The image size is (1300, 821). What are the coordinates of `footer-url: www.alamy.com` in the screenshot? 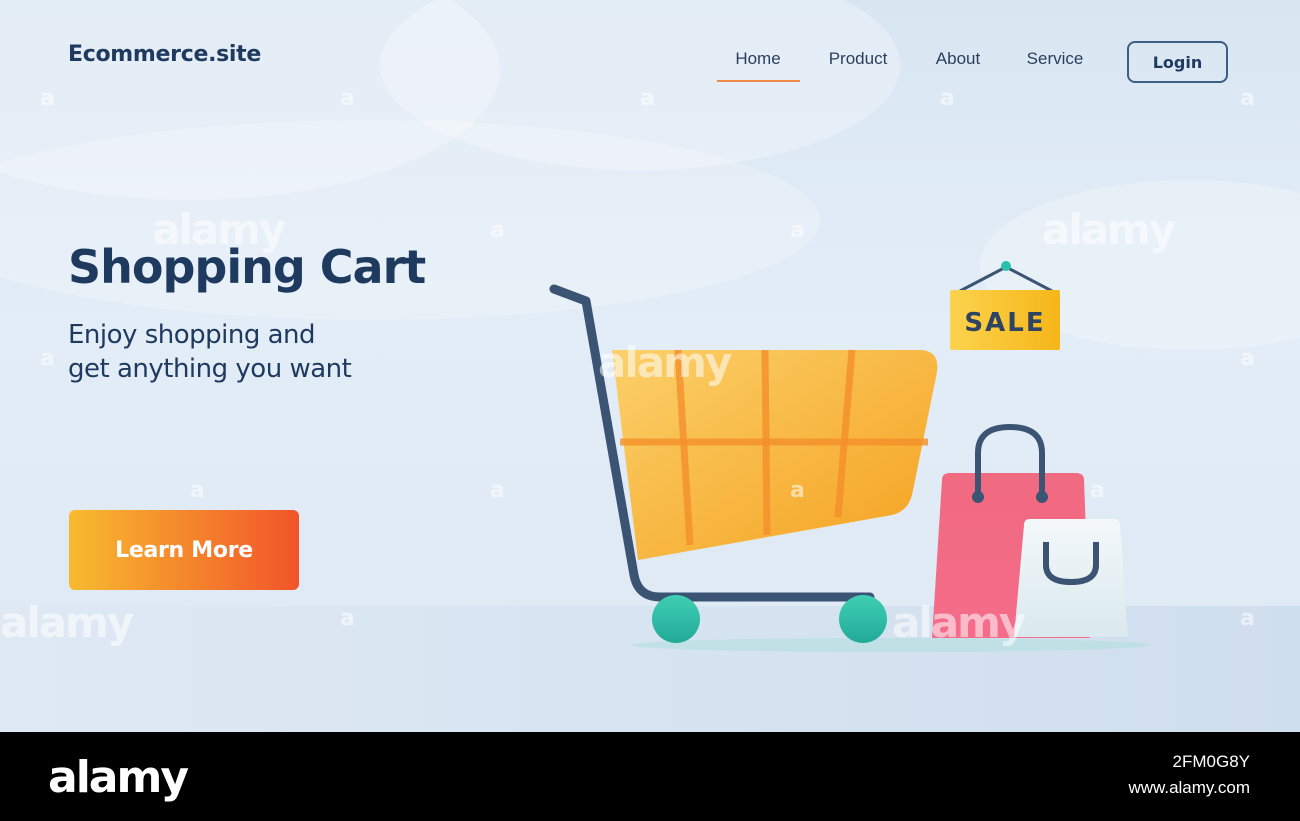 It's located at (1189, 787).